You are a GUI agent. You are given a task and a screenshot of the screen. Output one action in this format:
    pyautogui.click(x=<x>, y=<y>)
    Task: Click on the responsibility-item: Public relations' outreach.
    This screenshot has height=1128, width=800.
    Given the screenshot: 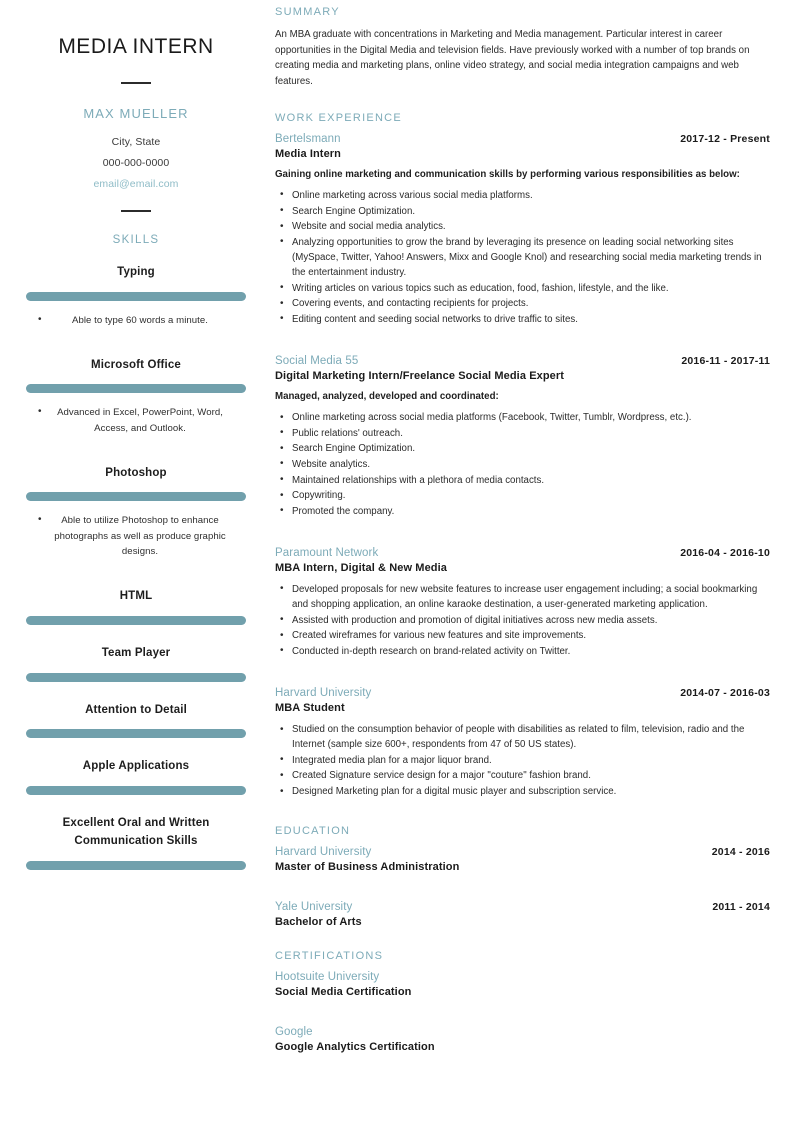 What is the action you would take?
    pyautogui.click(x=522, y=433)
    